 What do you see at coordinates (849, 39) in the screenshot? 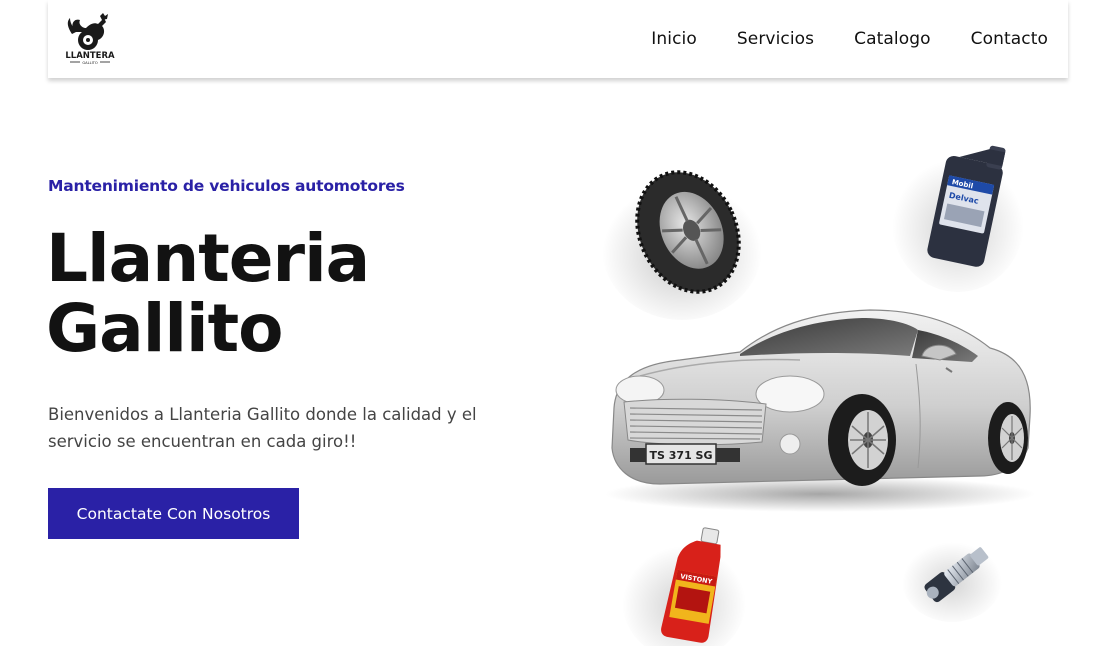
I see `main-nav: Inicio Servicios Catalogo Contacto` at bounding box center [849, 39].